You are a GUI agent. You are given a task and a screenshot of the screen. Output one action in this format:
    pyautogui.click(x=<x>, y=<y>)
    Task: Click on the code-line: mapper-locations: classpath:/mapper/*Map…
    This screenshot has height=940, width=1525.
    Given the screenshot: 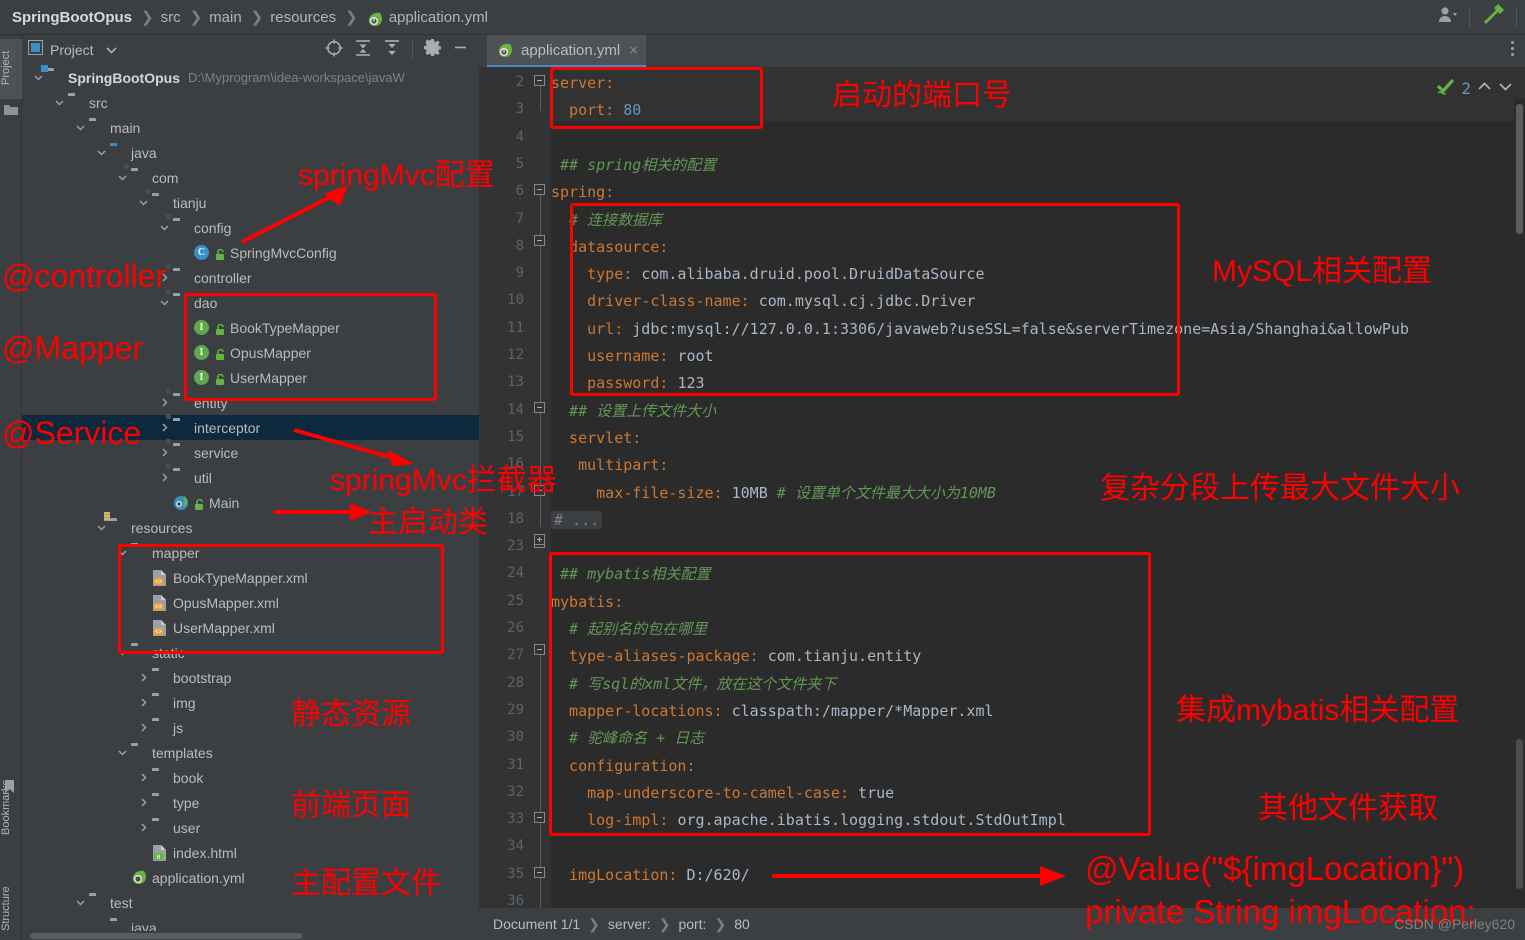 What is the action you would take?
    pyautogui.click(x=772, y=711)
    